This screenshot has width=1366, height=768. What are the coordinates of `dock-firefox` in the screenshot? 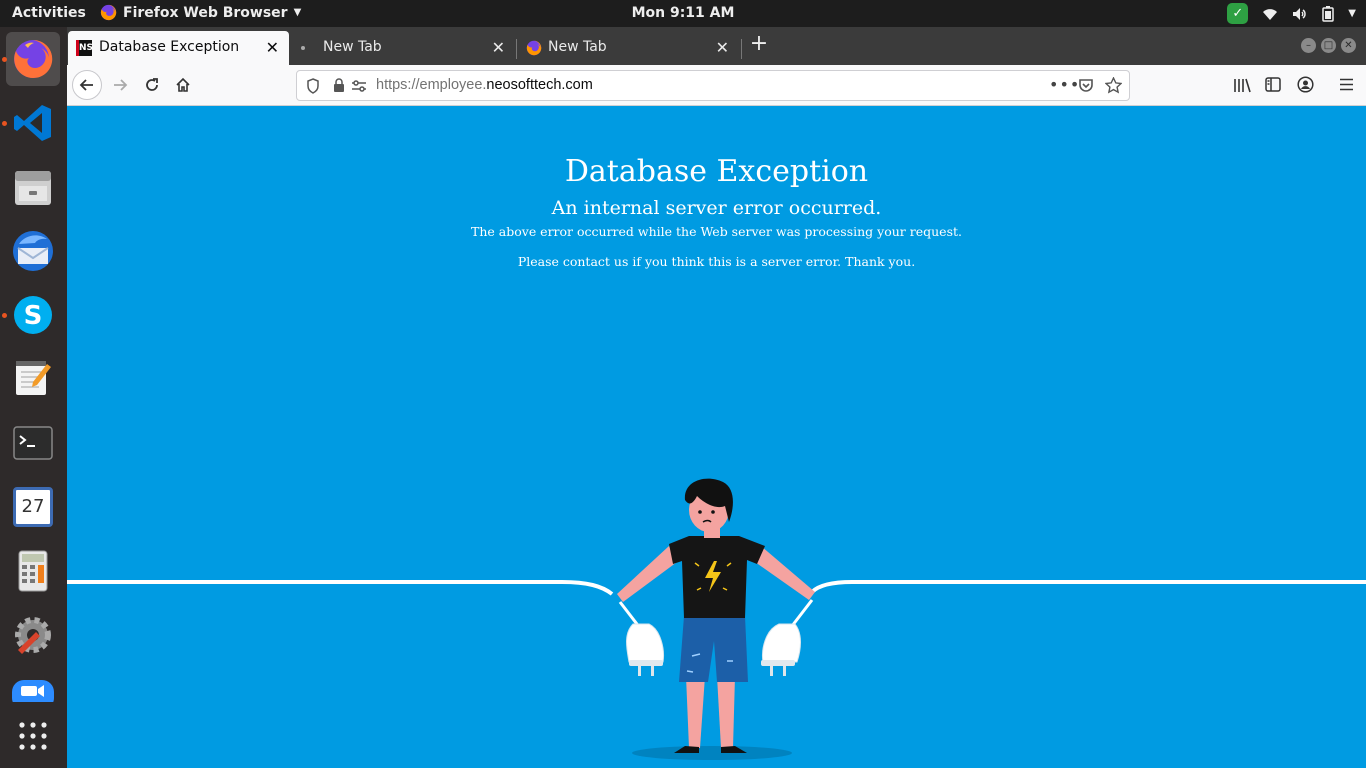 It's located at (33, 59).